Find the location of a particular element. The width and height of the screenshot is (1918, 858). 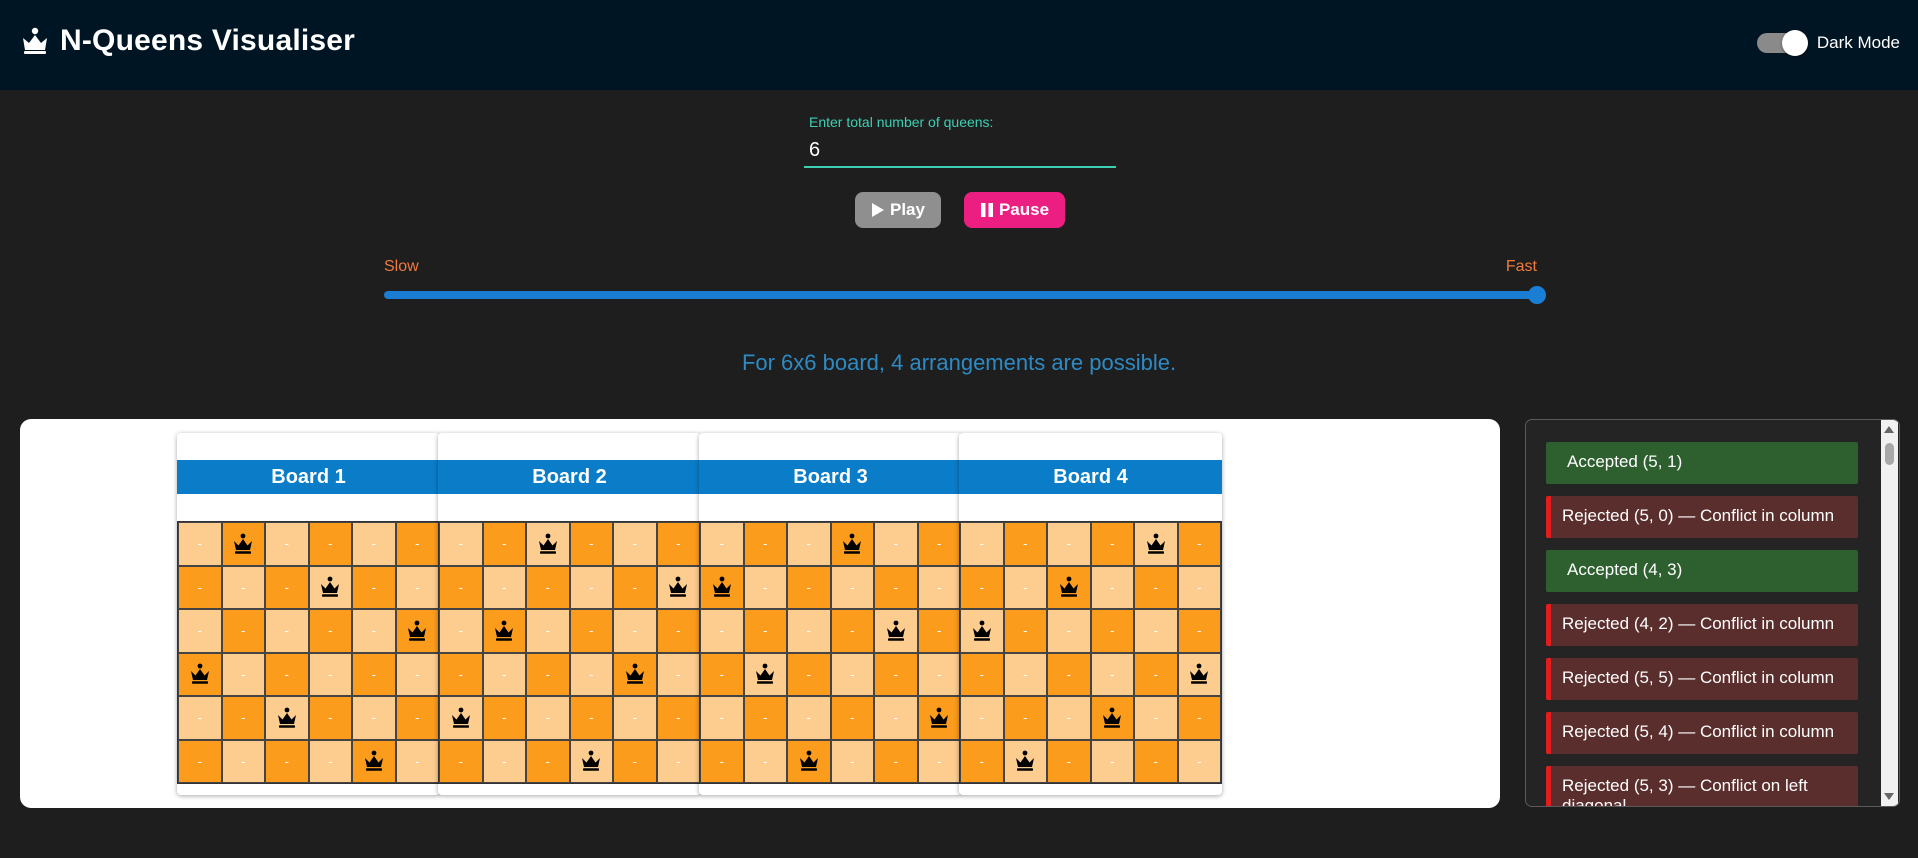

rejected-log-entry: Rejected (4, 2) — Conflict in column is located at coordinates (1702, 625).